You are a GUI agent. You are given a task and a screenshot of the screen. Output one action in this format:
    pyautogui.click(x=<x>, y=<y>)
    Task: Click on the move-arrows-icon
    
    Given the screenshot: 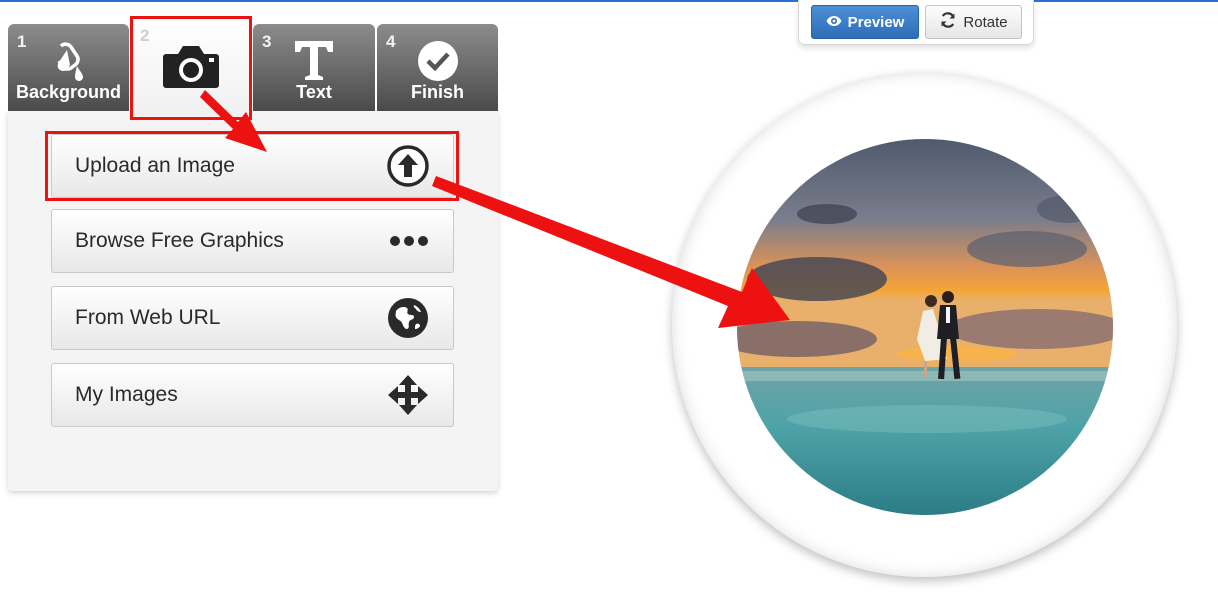 What is the action you would take?
    pyautogui.click(x=408, y=395)
    